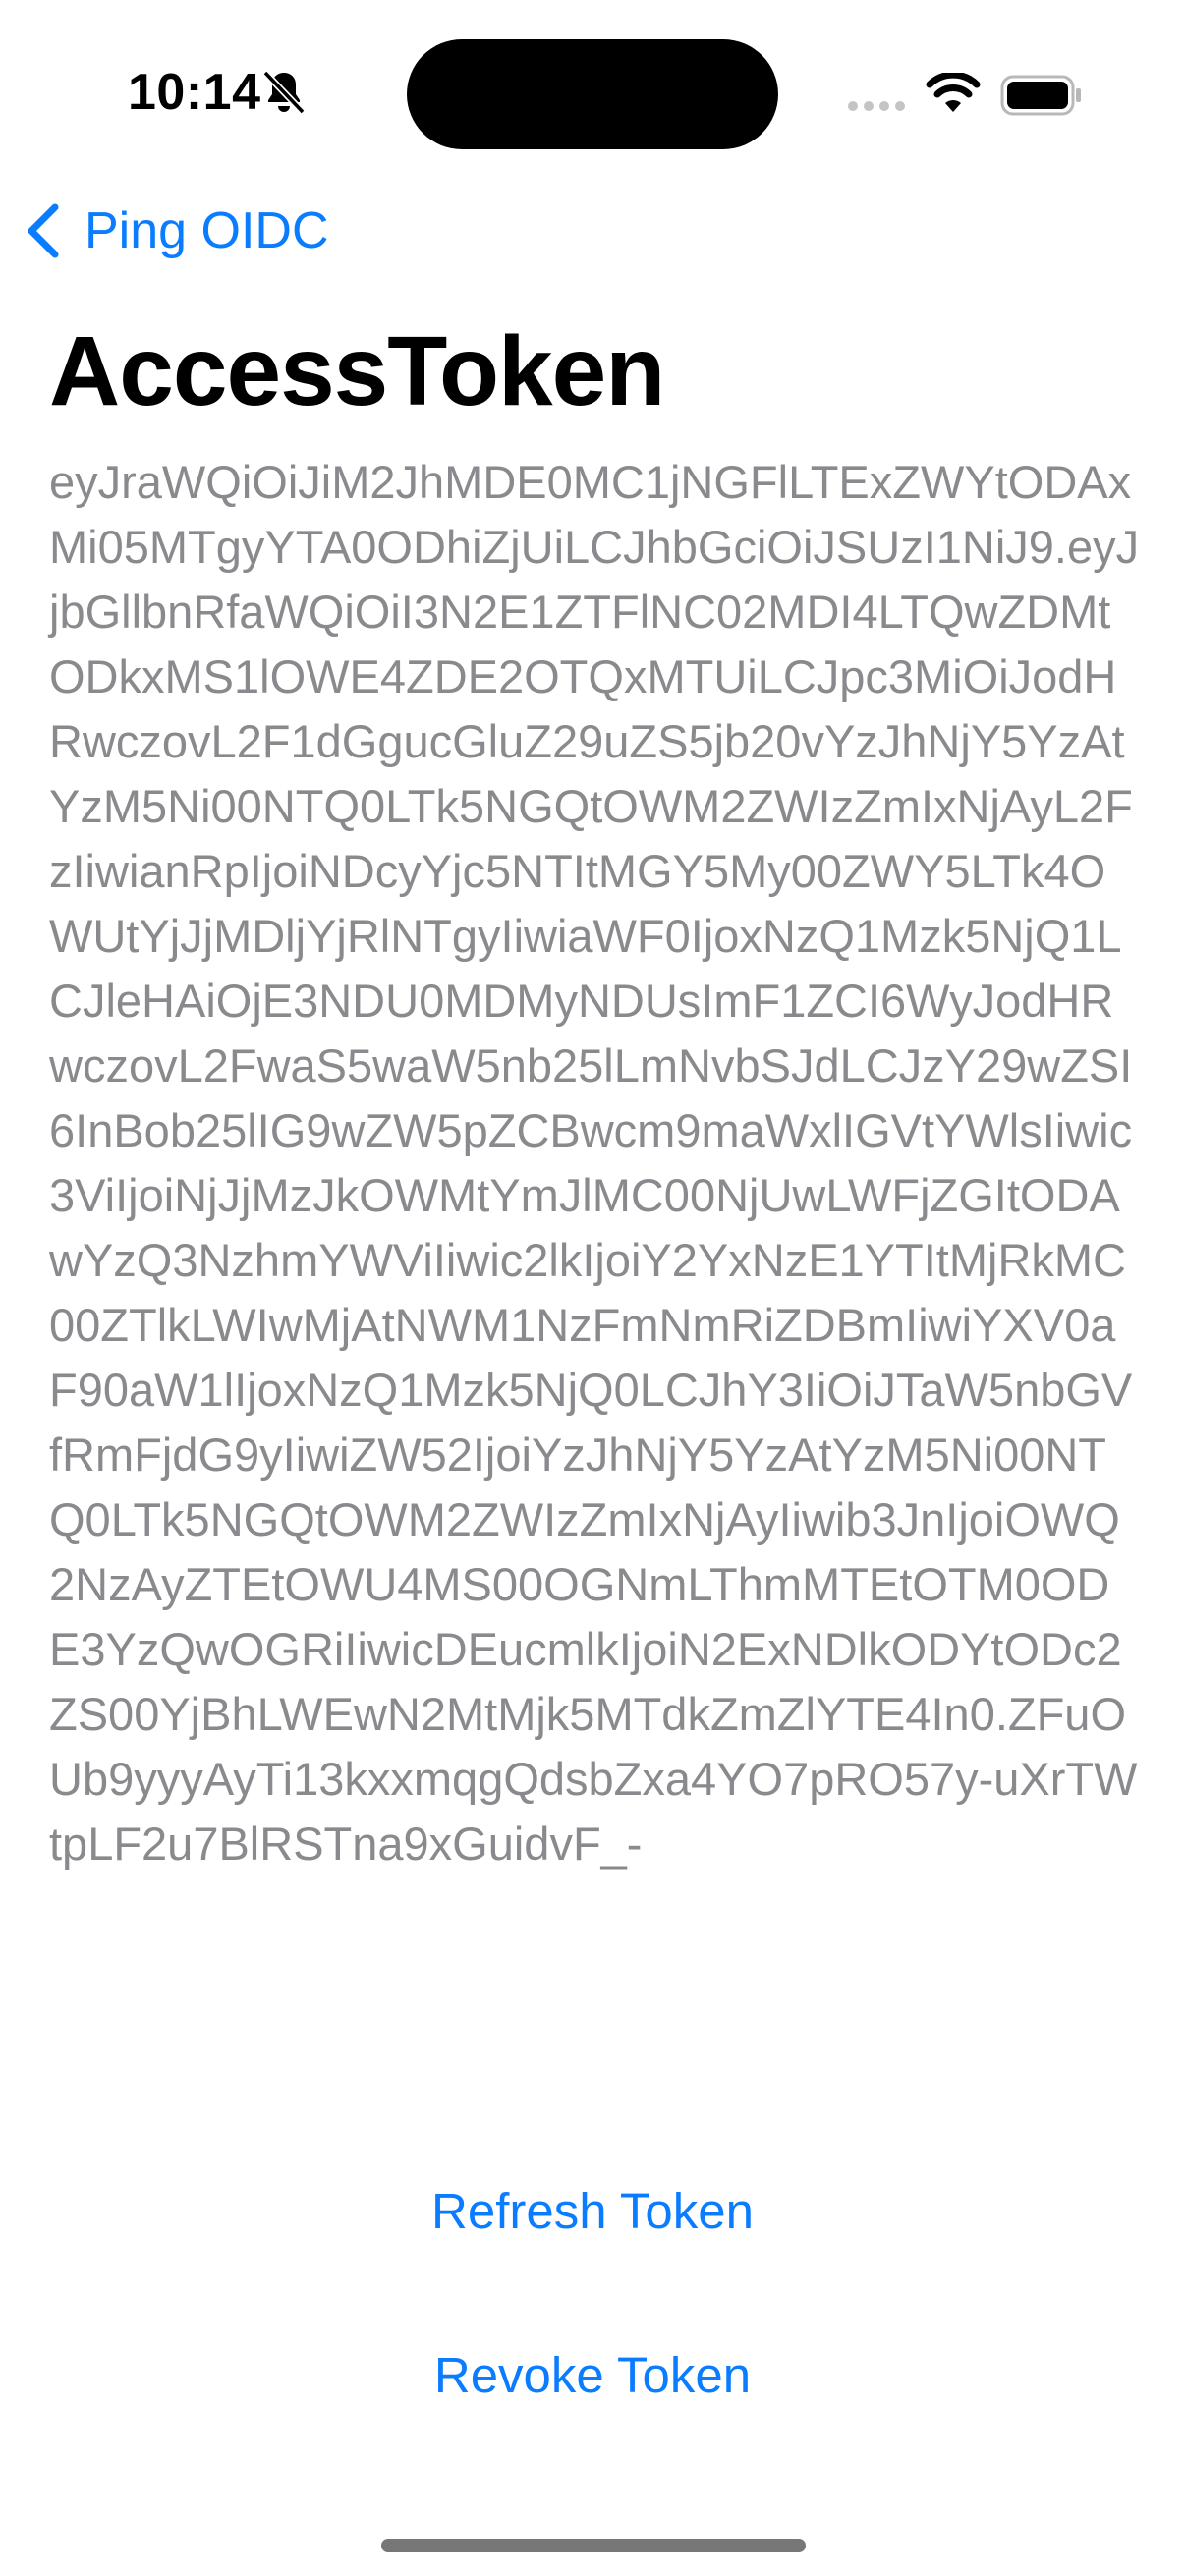 This screenshot has width=1185, height=2576. I want to click on status-bar: 10:14, so click(592, 93).